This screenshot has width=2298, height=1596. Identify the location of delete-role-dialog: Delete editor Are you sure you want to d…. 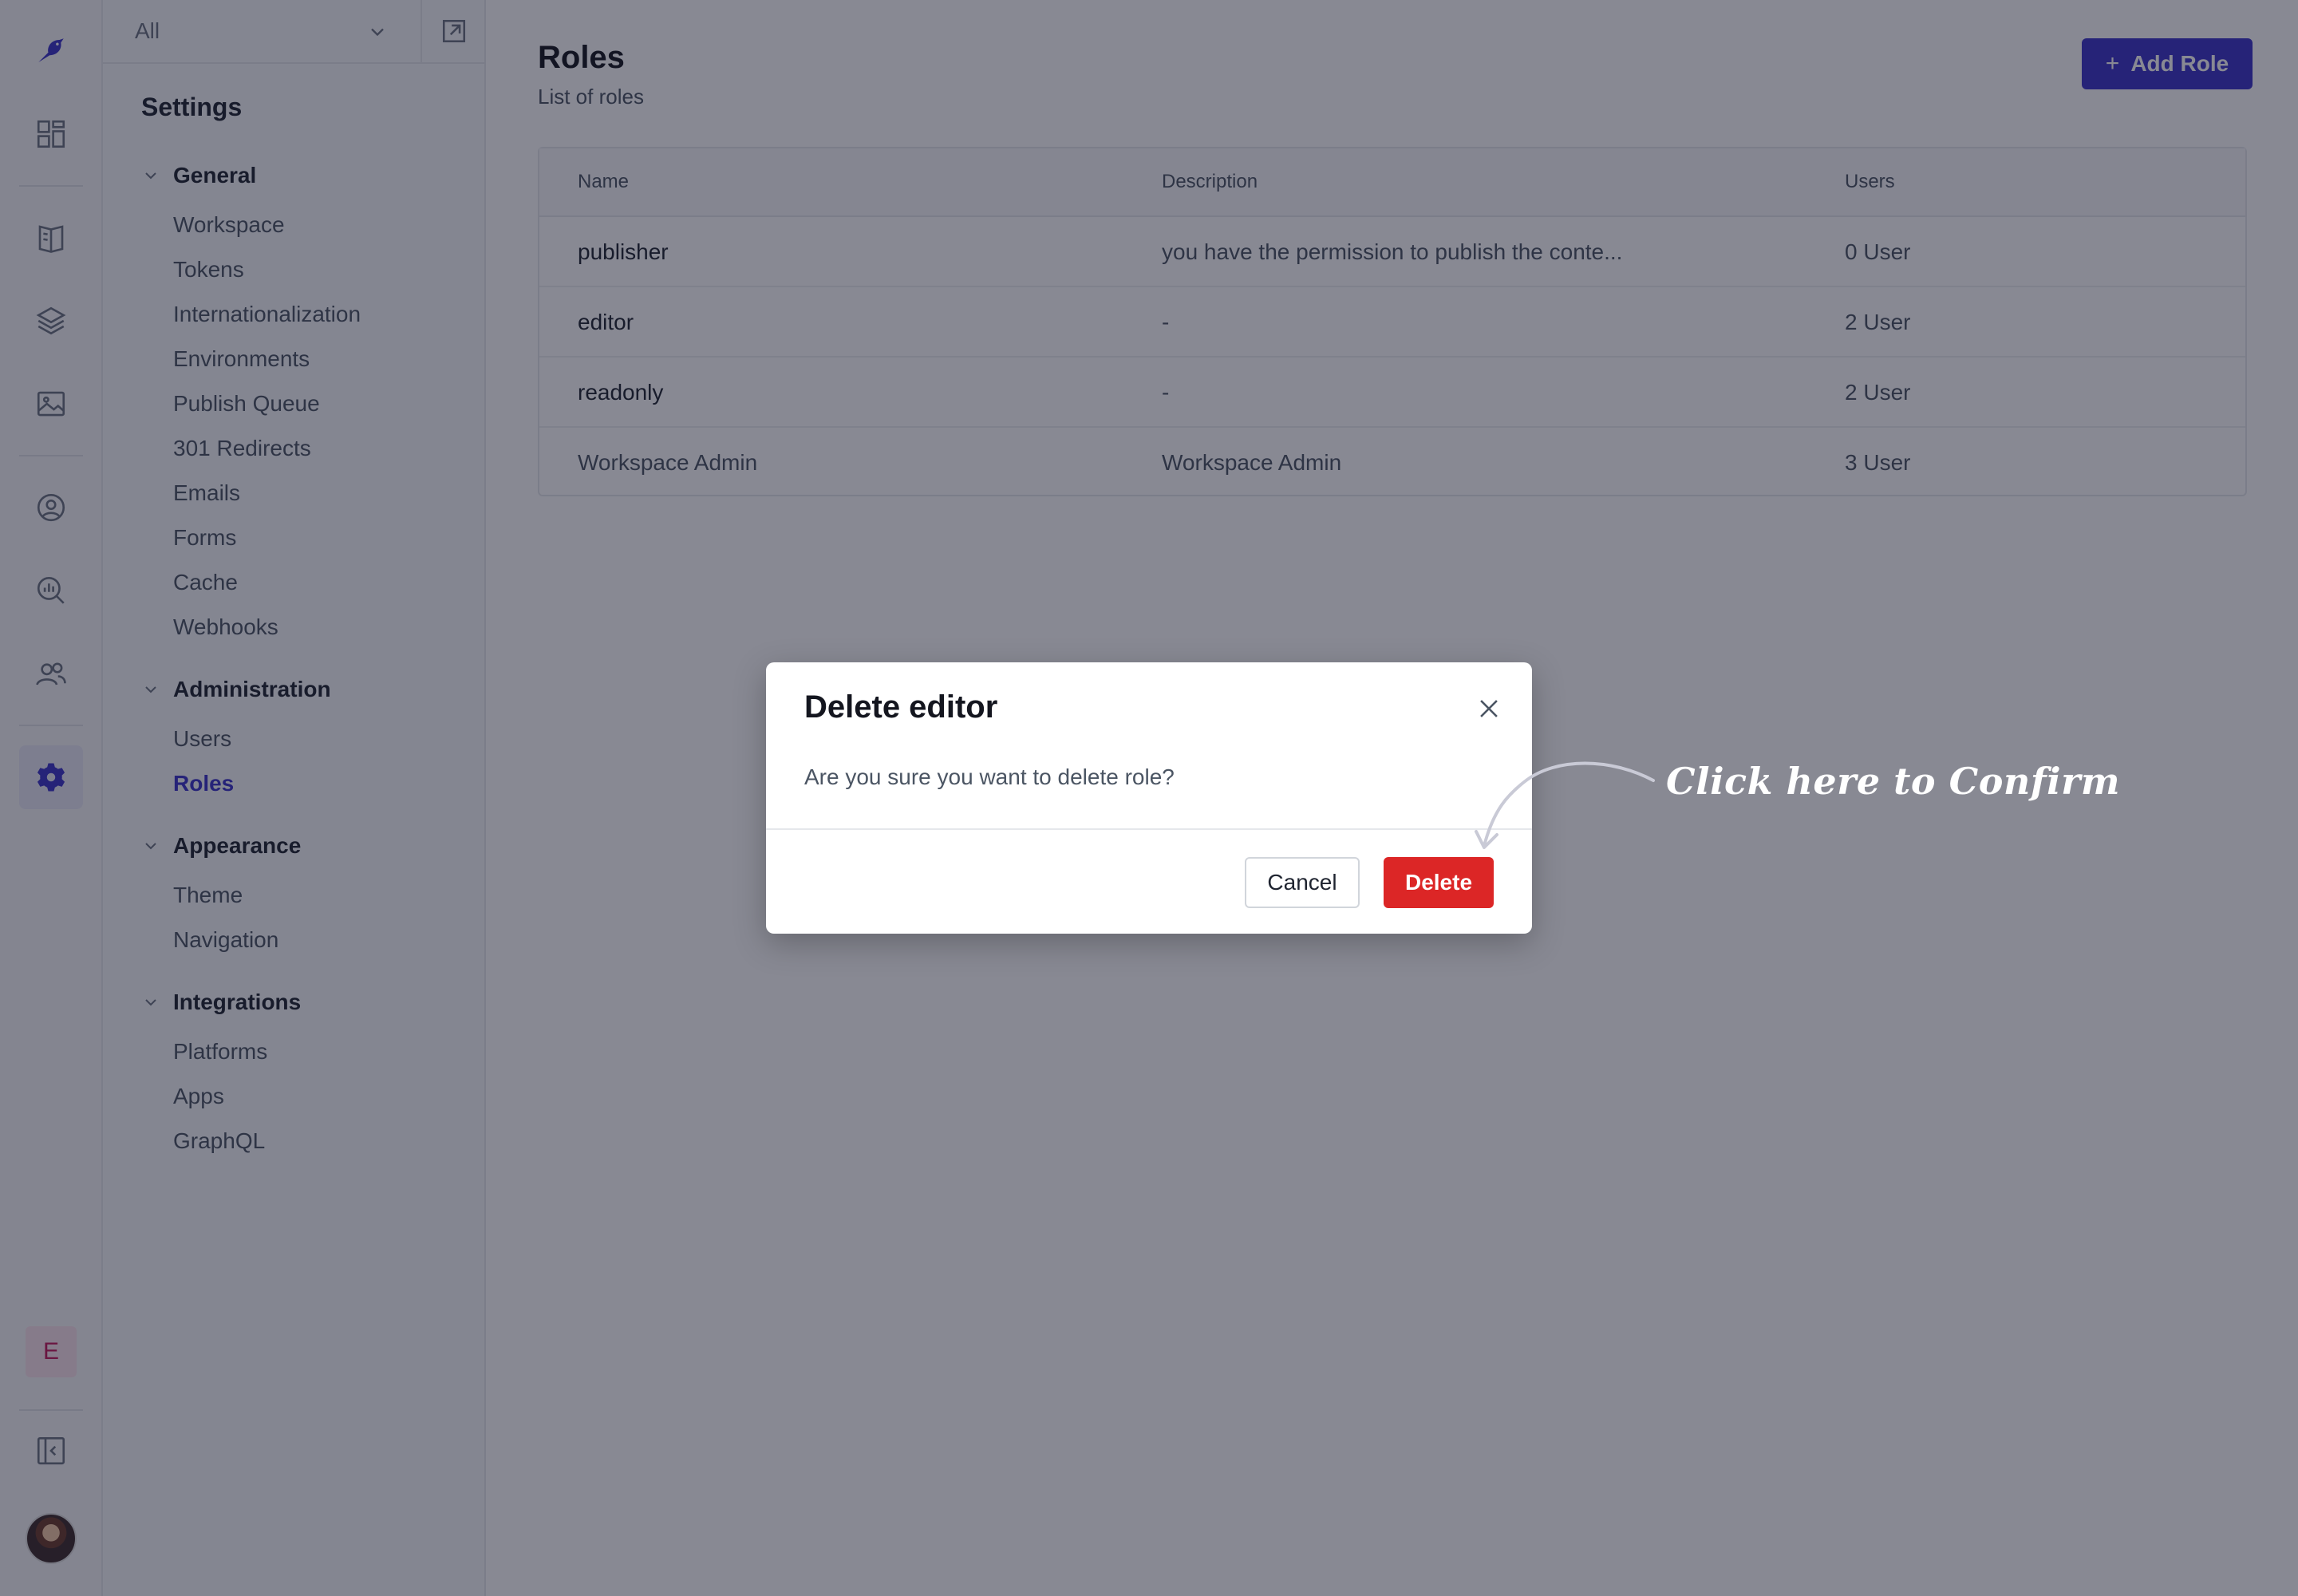
(1149, 798).